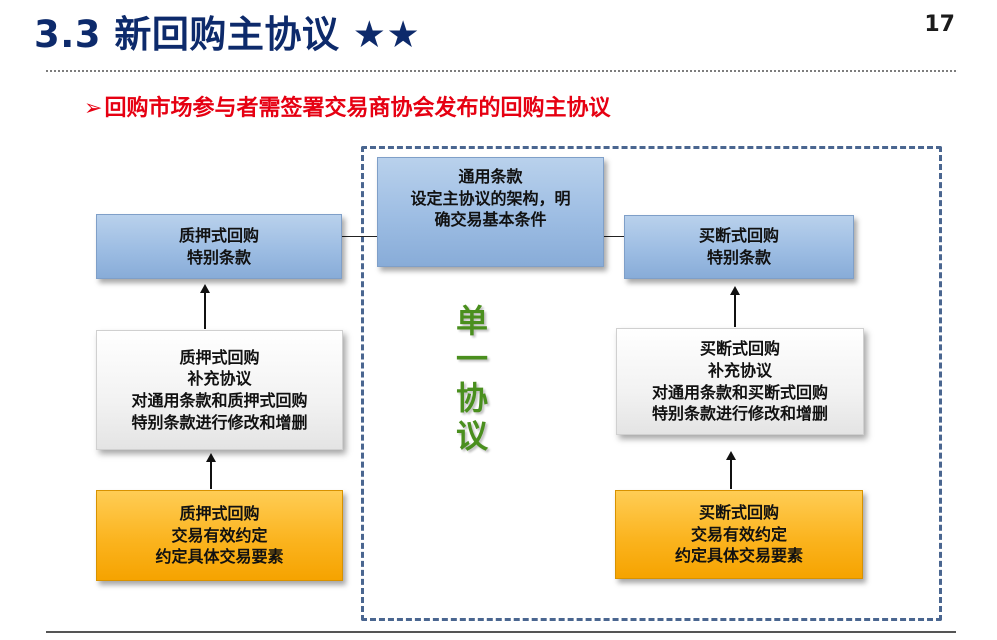  What do you see at coordinates (735, 290) in the screenshot?
I see `arrow-head-outright-special` at bounding box center [735, 290].